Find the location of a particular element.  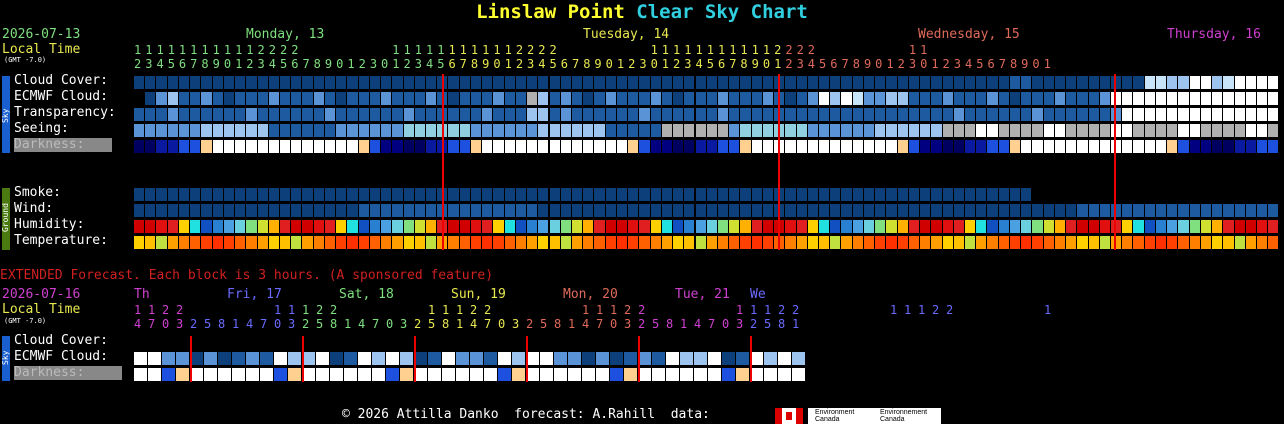

ext-hour-digit: 0 is located at coordinates (614, 324).